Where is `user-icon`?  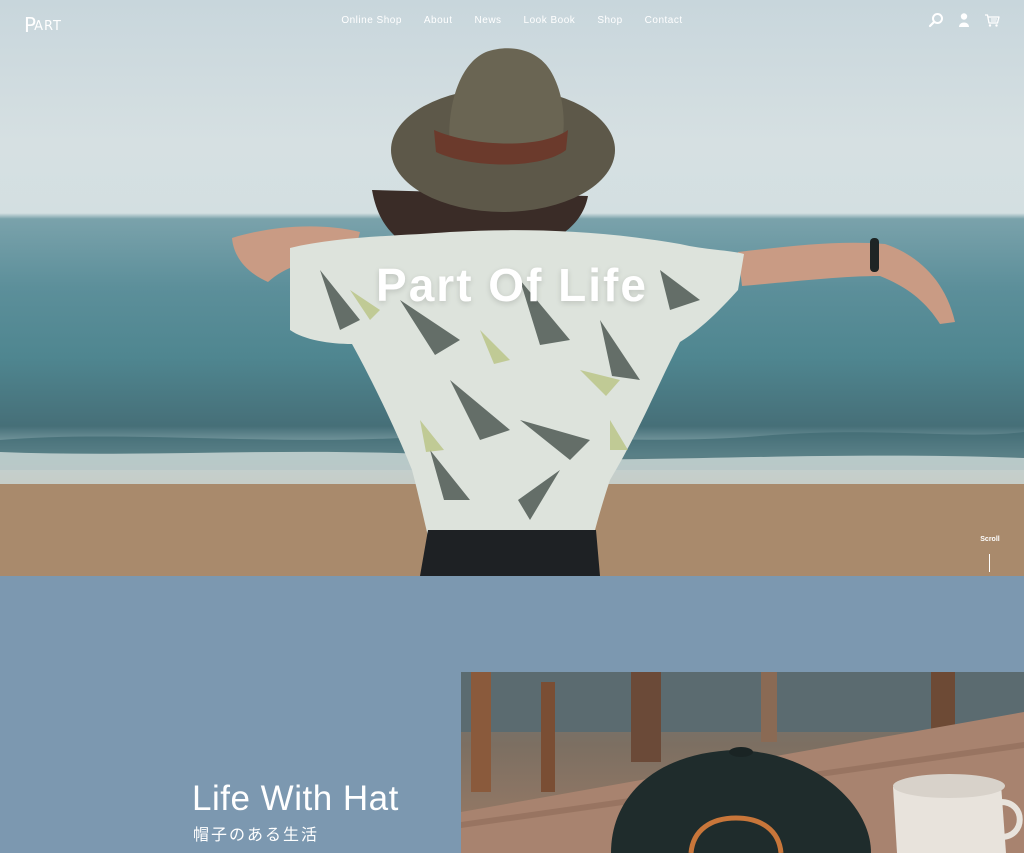
user-icon is located at coordinates (964, 20).